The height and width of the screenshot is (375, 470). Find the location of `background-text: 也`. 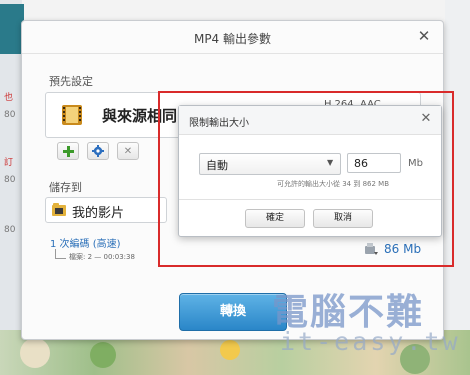

background-text: 也 is located at coordinates (9, 98).